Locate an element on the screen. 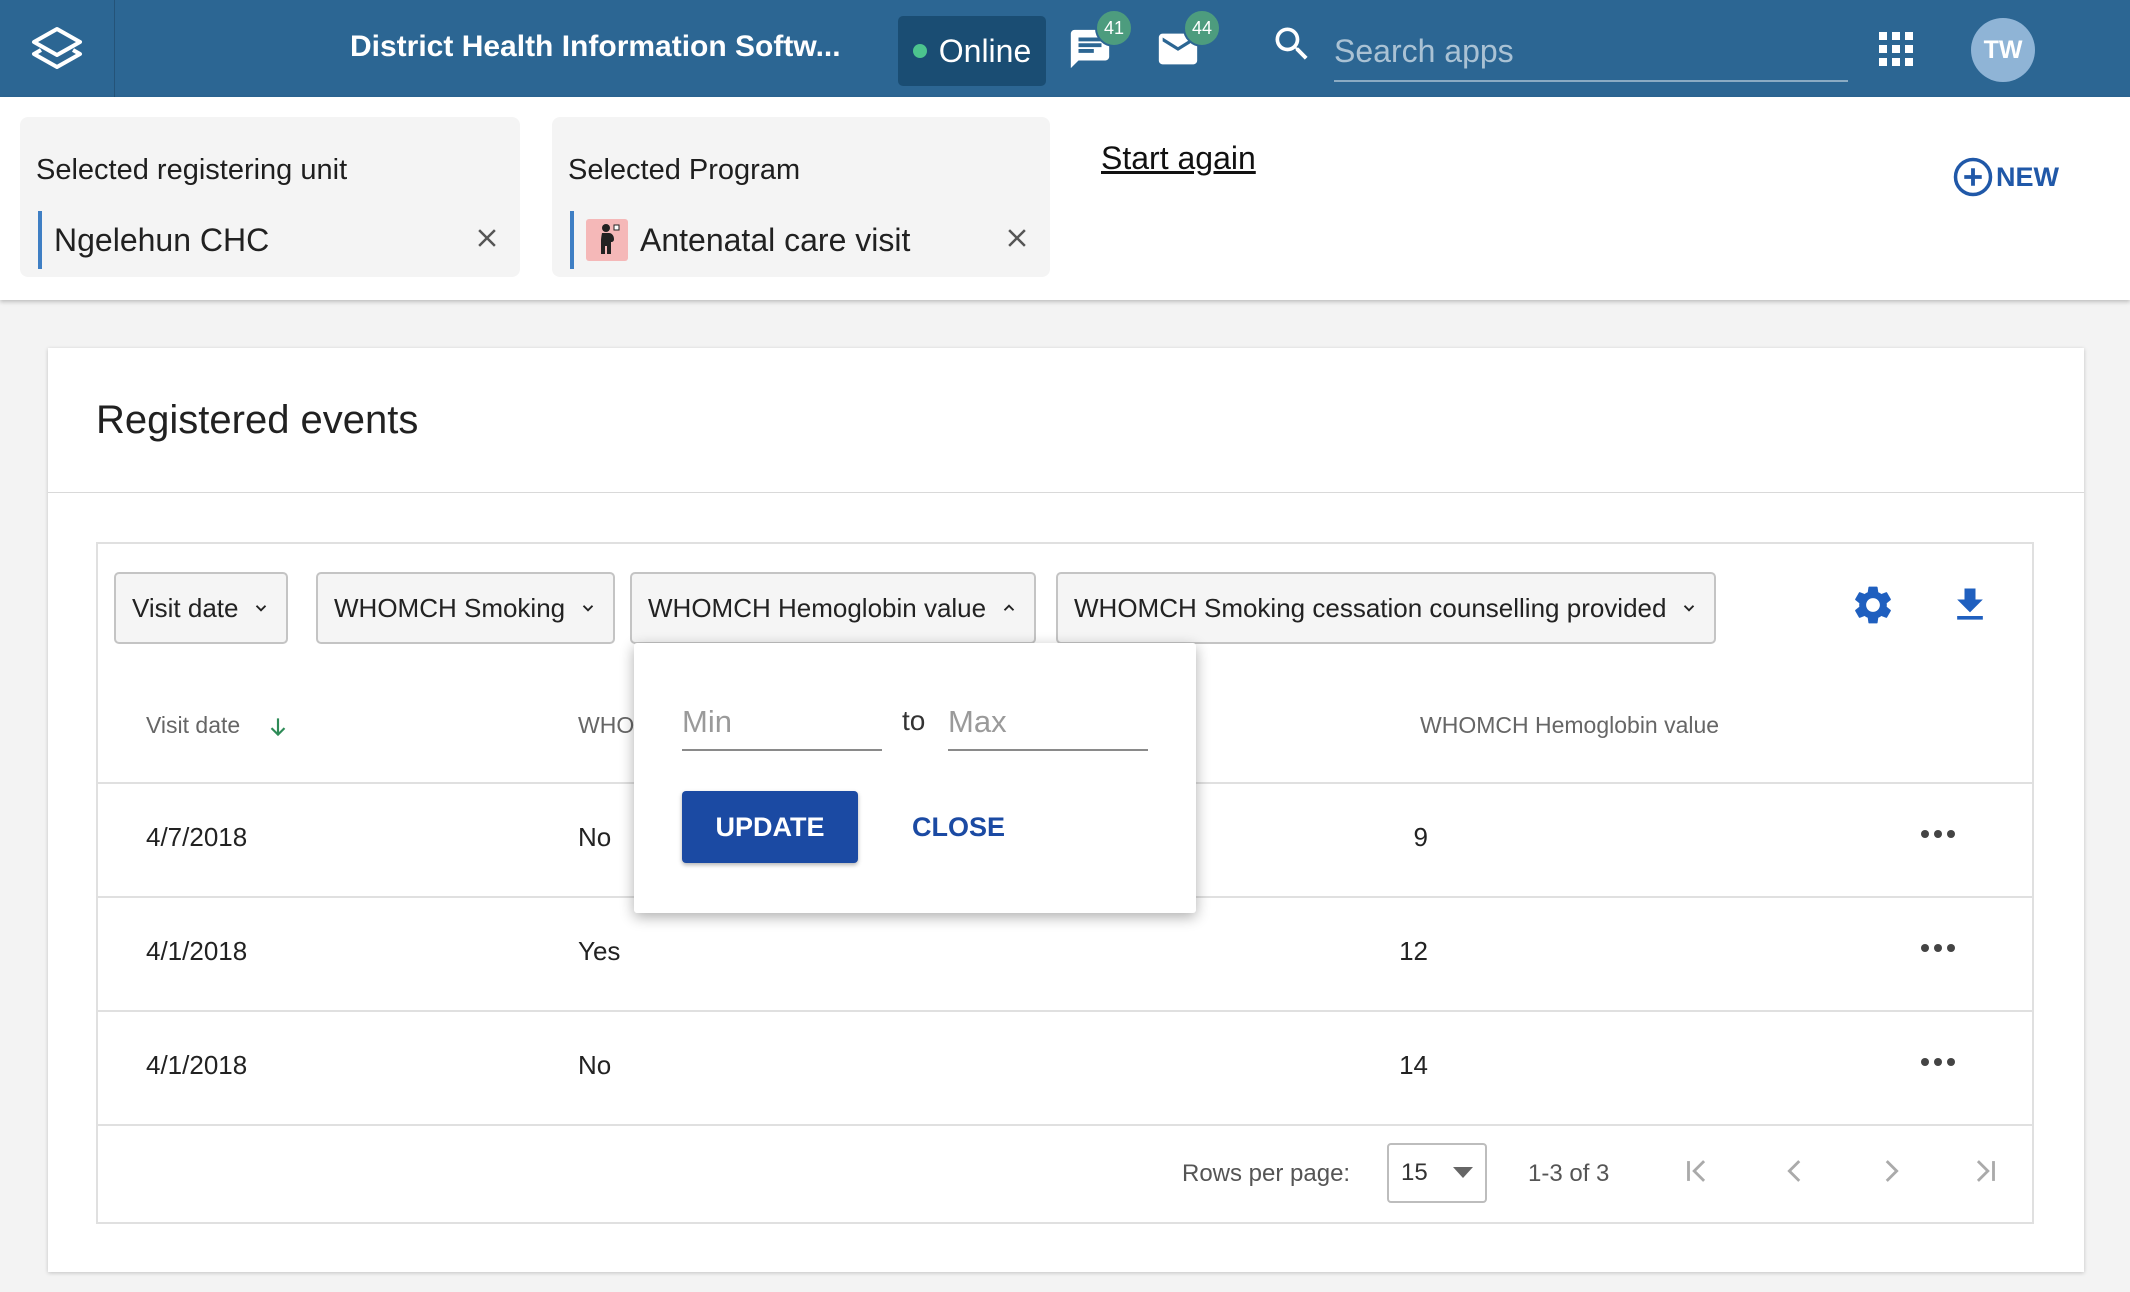 The height and width of the screenshot is (1292, 2130). cell-smoking: Yes is located at coordinates (599, 951).